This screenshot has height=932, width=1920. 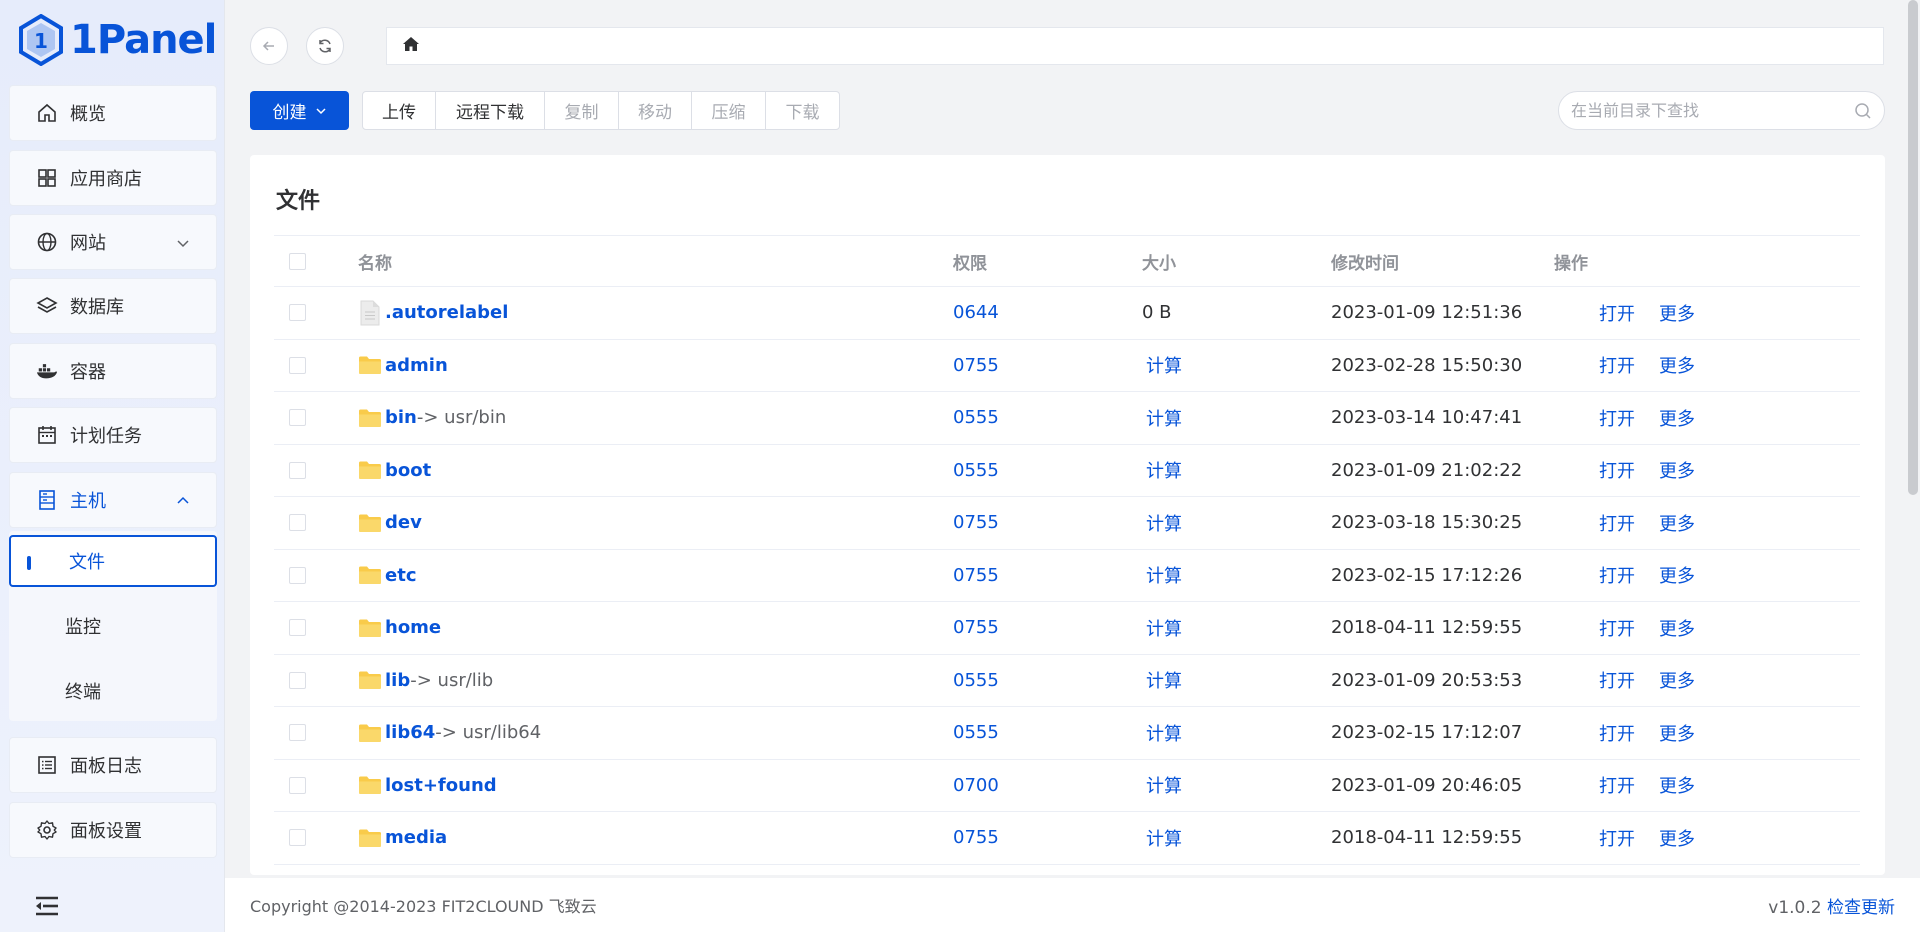 I want to click on upload-button: 上传, so click(x=399, y=110).